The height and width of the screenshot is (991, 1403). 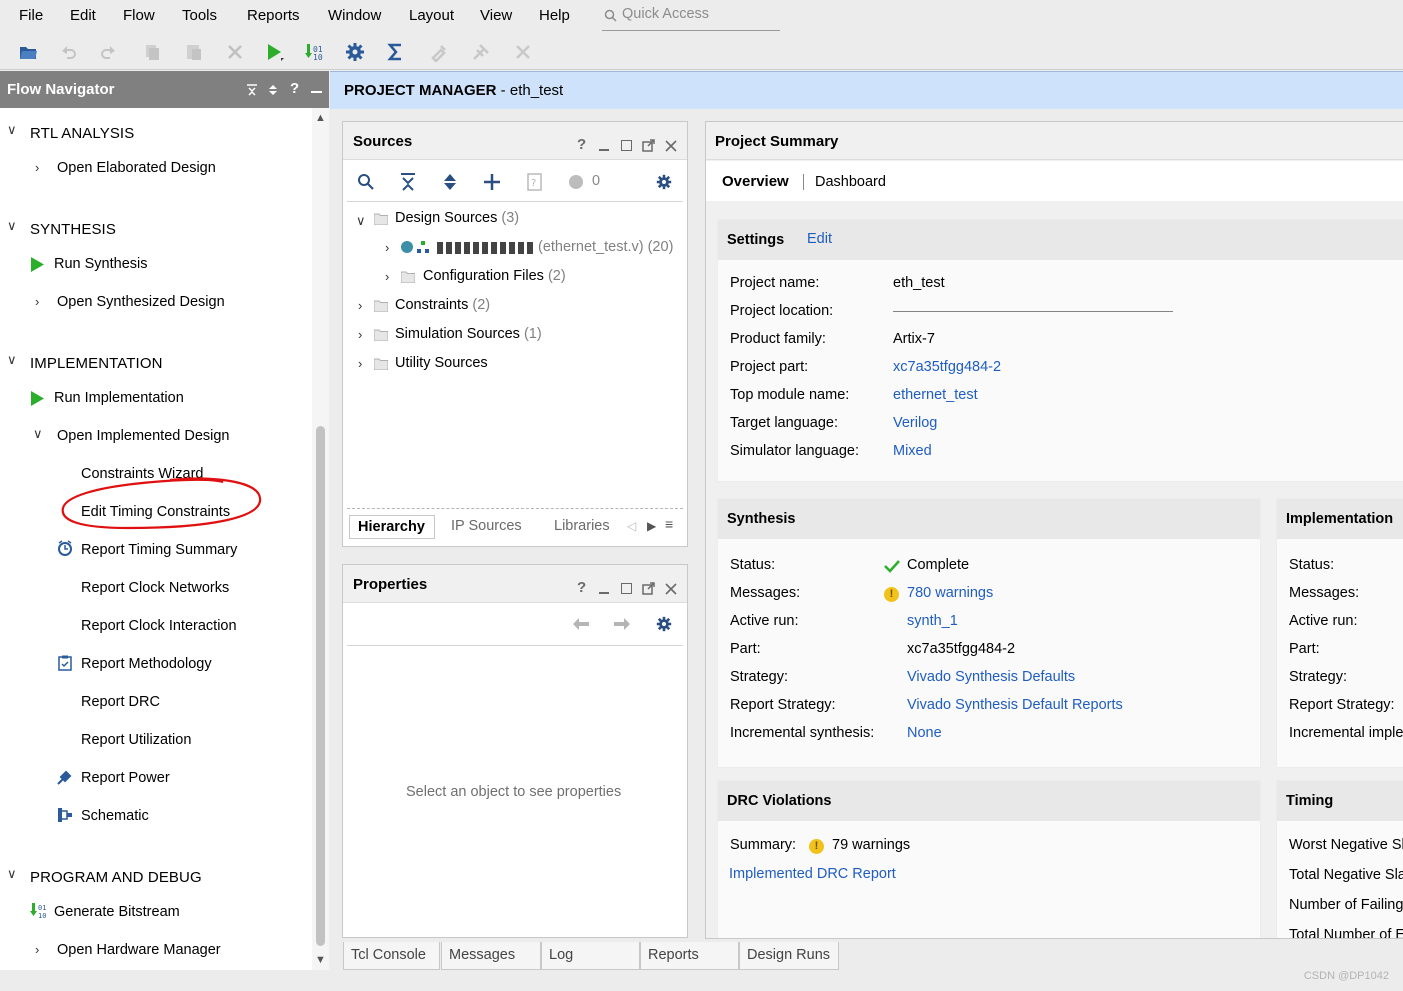 What do you see at coordinates (274, 52) in the screenshot?
I see `run-icon` at bounding box center [274, 52].